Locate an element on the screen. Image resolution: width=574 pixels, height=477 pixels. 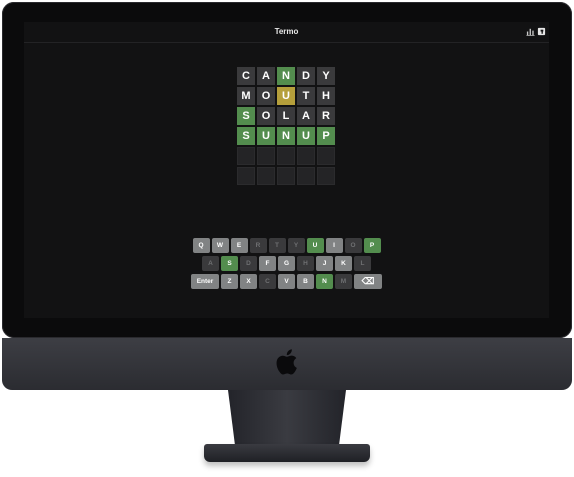
stats-icon is located at coordinates (530, 31).